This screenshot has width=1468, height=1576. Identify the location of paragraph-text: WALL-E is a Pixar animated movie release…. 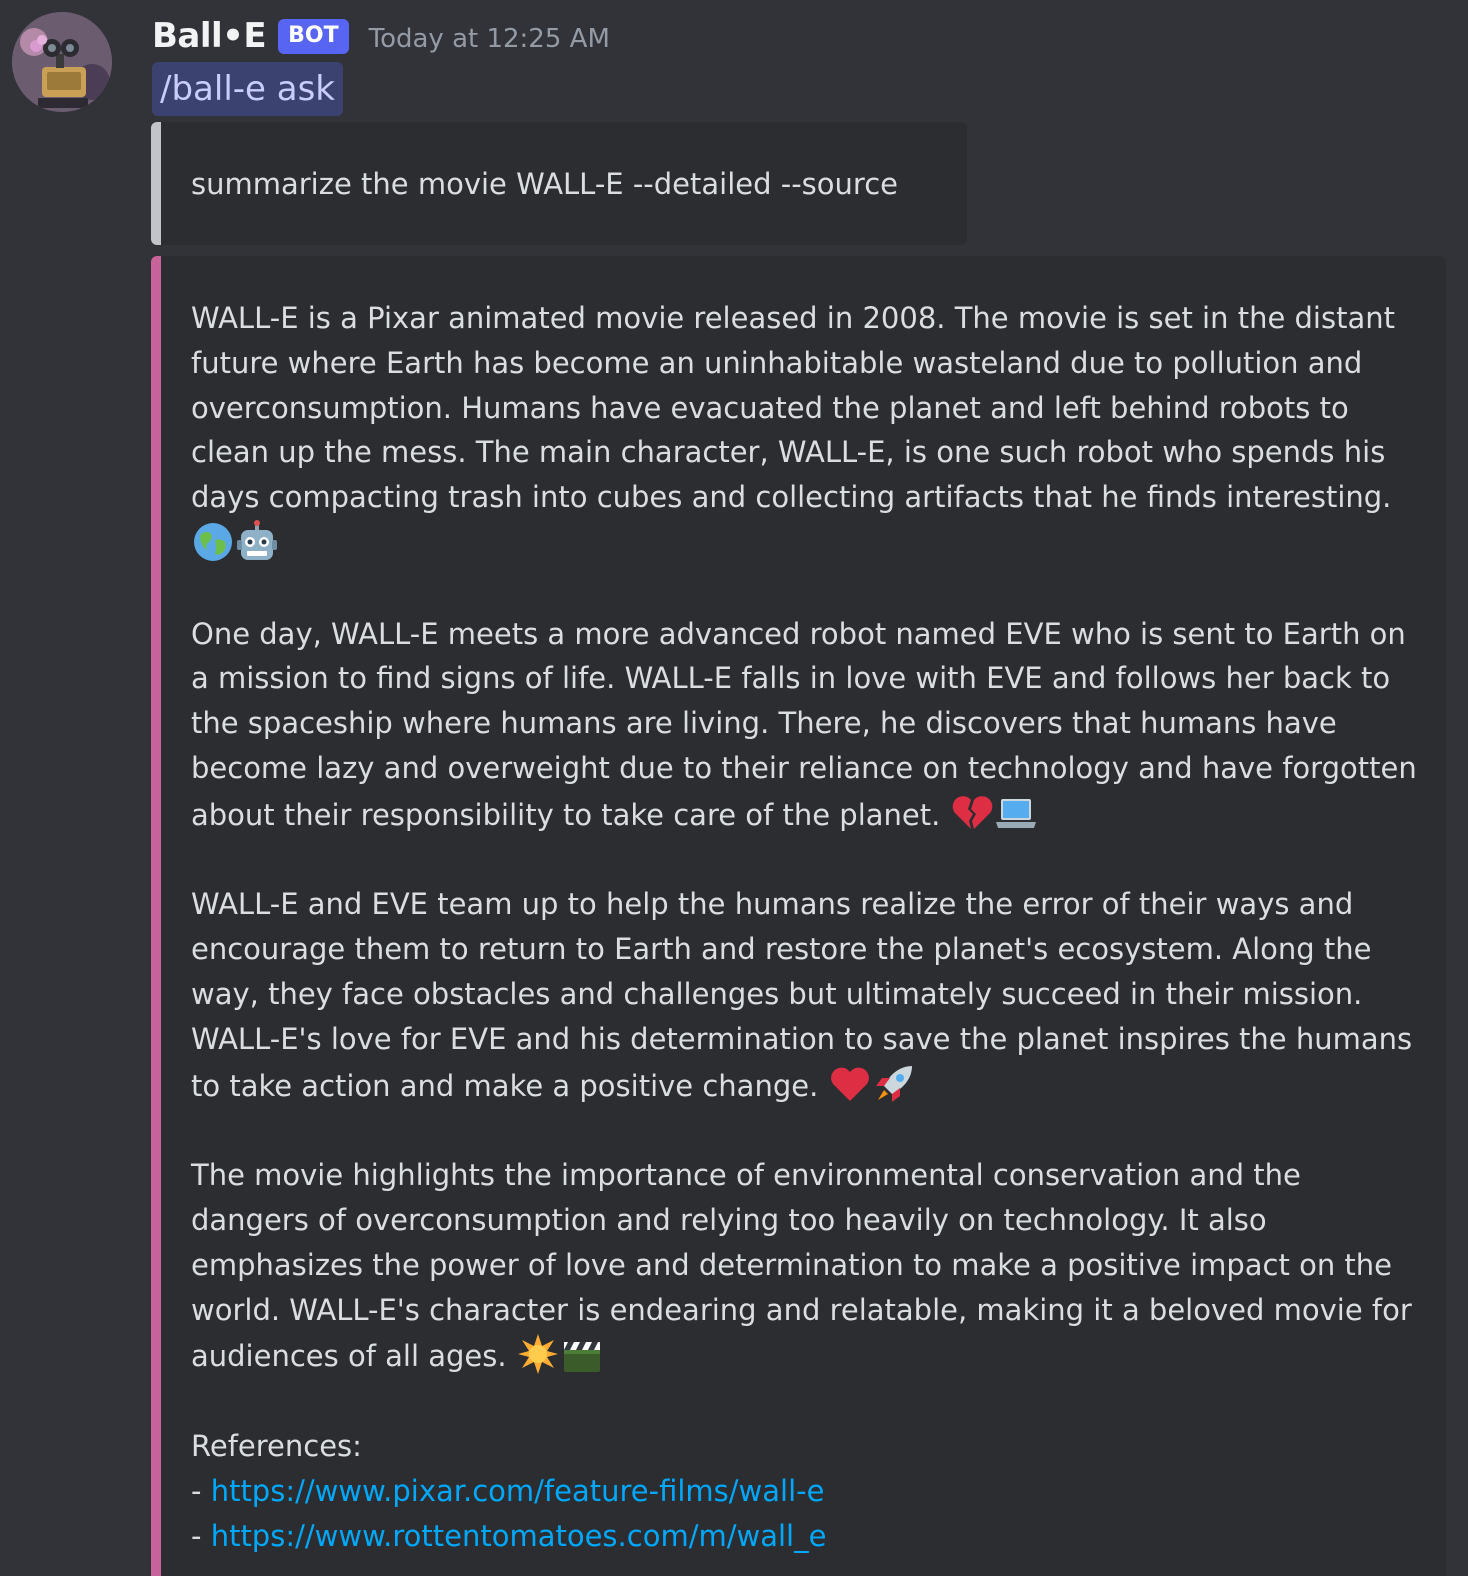
(793, 408).